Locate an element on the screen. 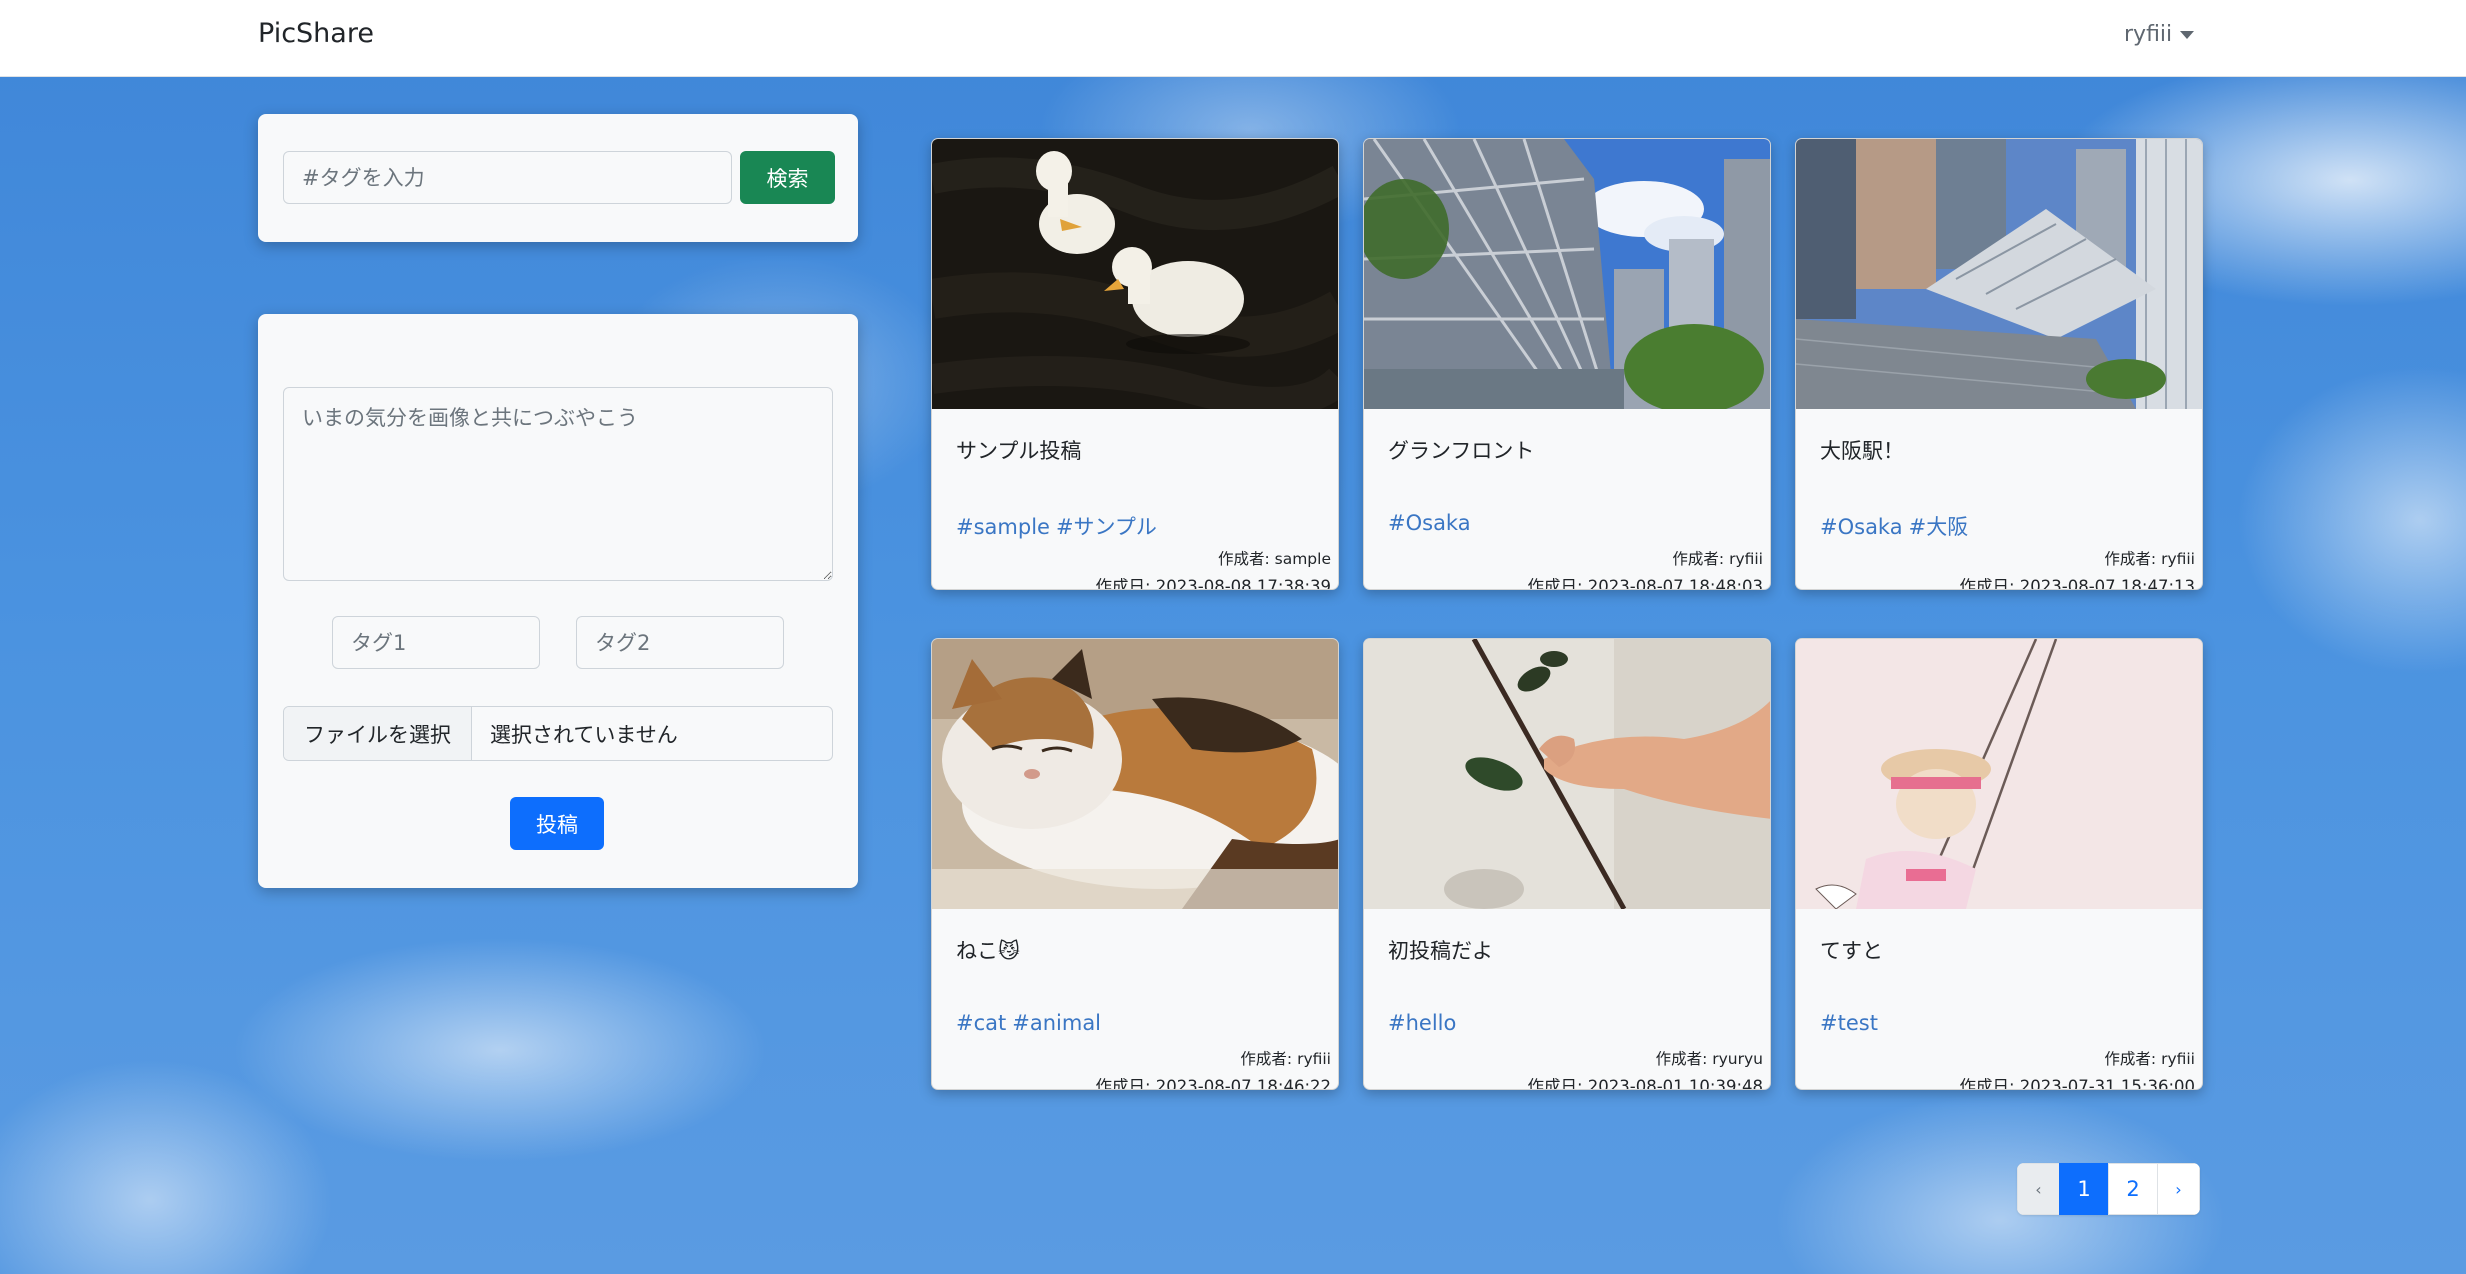 This screenshot has height=1274, width=2466. flower-hand-photo is located at coordinates (1567, 774).